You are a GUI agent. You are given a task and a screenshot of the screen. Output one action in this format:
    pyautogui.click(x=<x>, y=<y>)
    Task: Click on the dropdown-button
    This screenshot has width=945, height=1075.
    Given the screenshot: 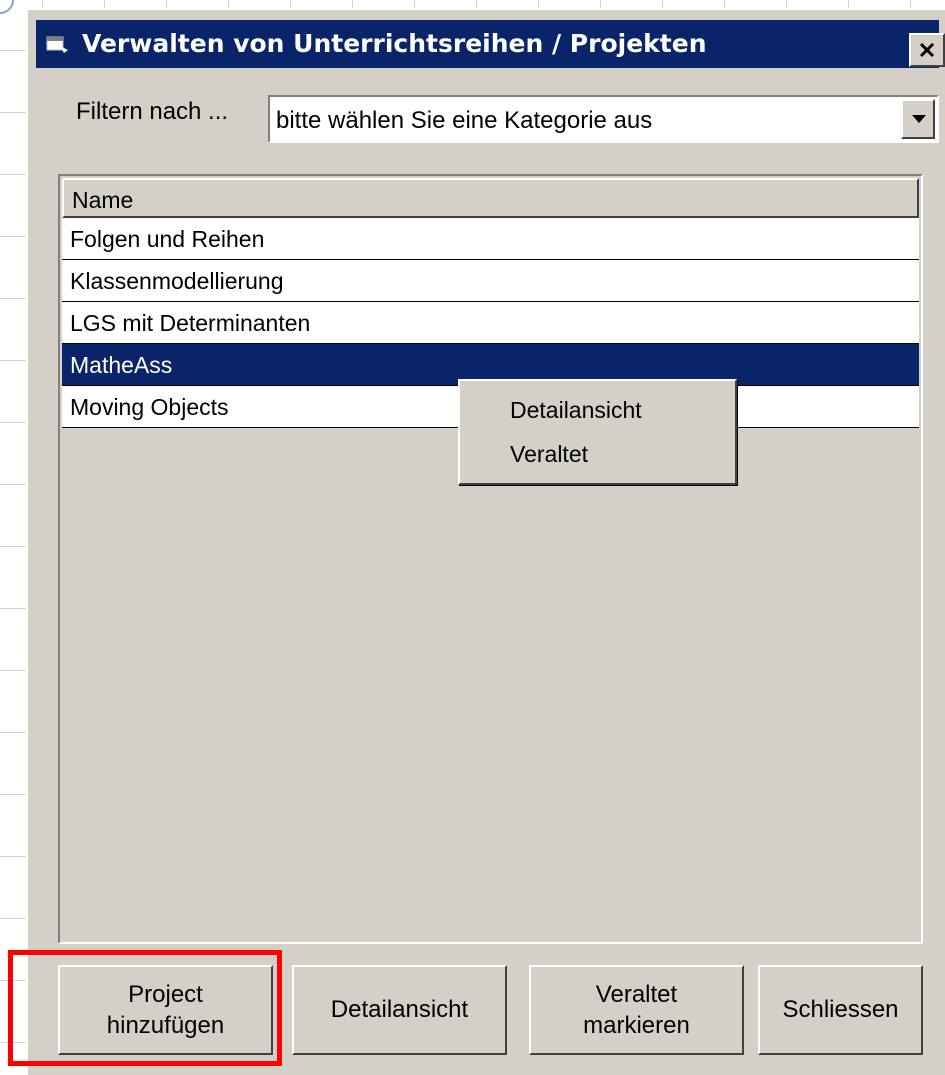 What is the action you would take?
    pyautogui.click(x=918, y=119)
    